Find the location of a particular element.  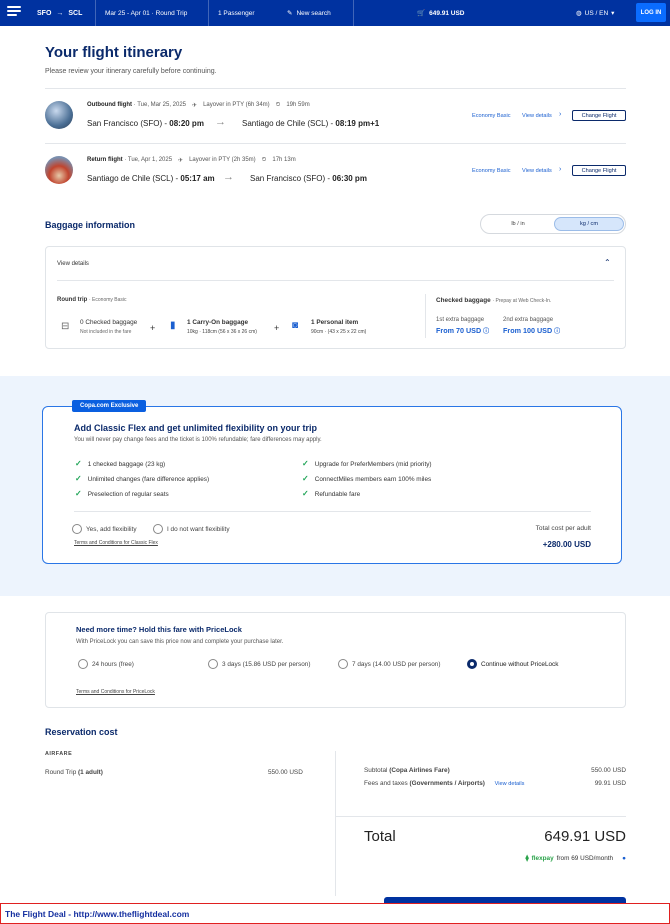

checked-baggage-sub: · Prepay at Web Check-In. is located at coordinates (522, 301).